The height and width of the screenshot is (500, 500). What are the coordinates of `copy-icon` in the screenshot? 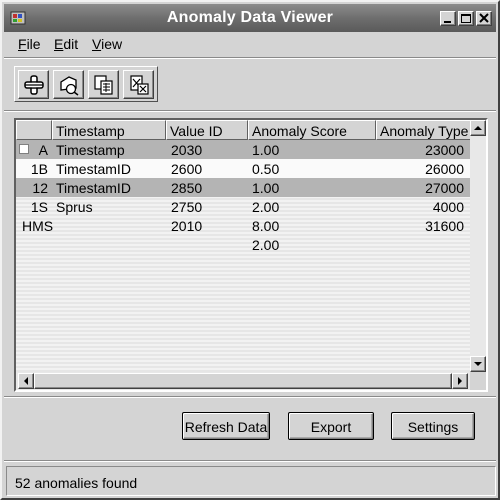 It's located at (103, 85).